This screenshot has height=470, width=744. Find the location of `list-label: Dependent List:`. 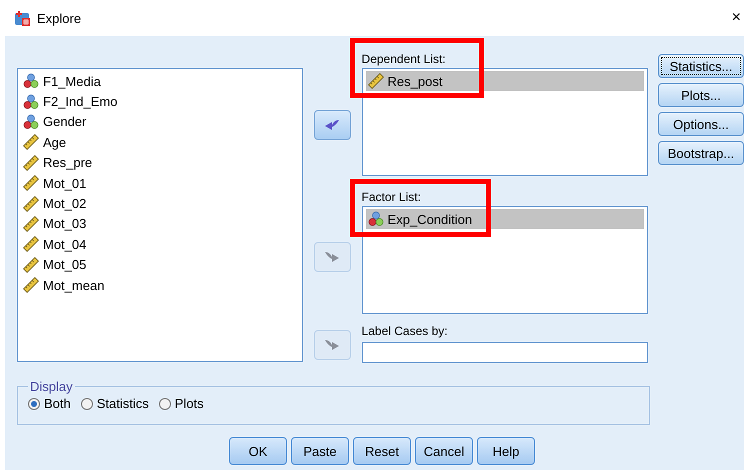

list-label: Dependent List: is located at coordinates (404, 59).